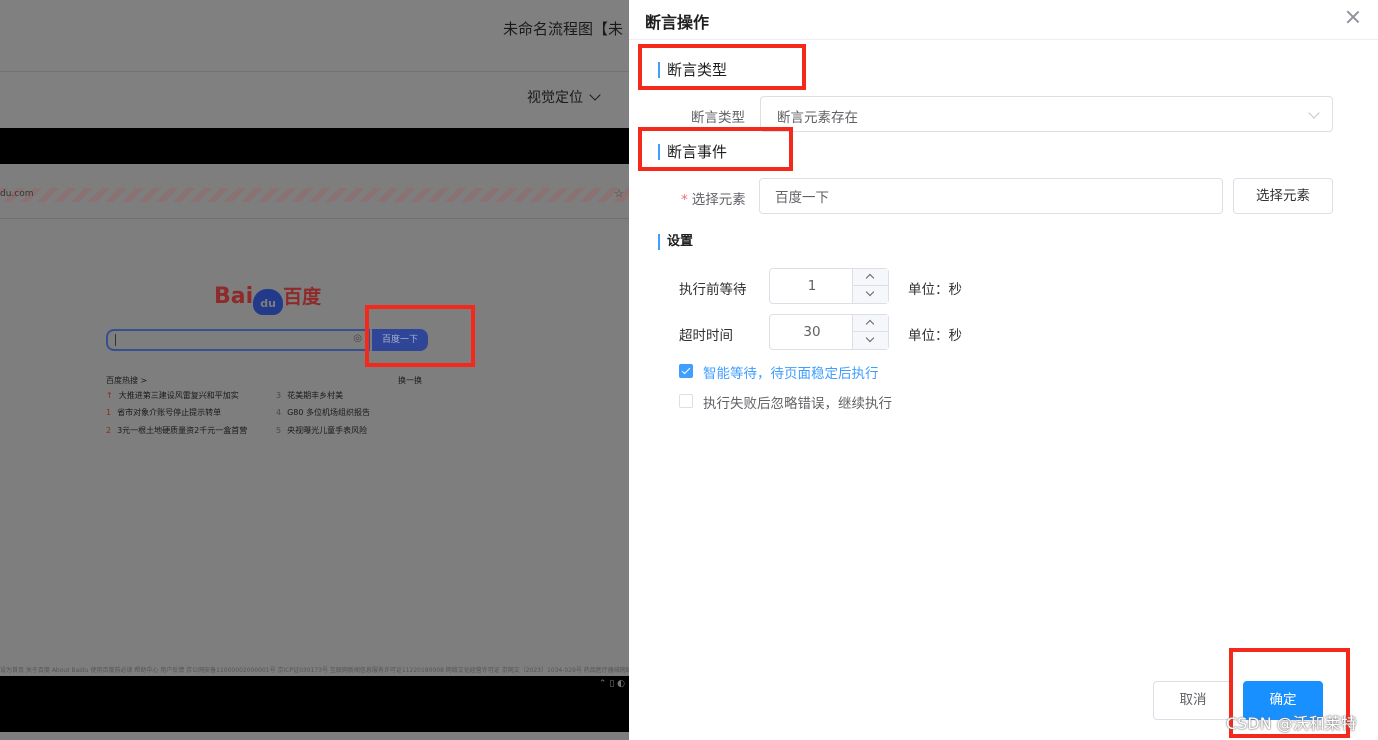 The image size is (1378, 740). What do you see at coordinates (323, 412) in the screenshot?
I see `hot-item: 4 G80 多位机场组织报告` at bounding box center [323, 412].